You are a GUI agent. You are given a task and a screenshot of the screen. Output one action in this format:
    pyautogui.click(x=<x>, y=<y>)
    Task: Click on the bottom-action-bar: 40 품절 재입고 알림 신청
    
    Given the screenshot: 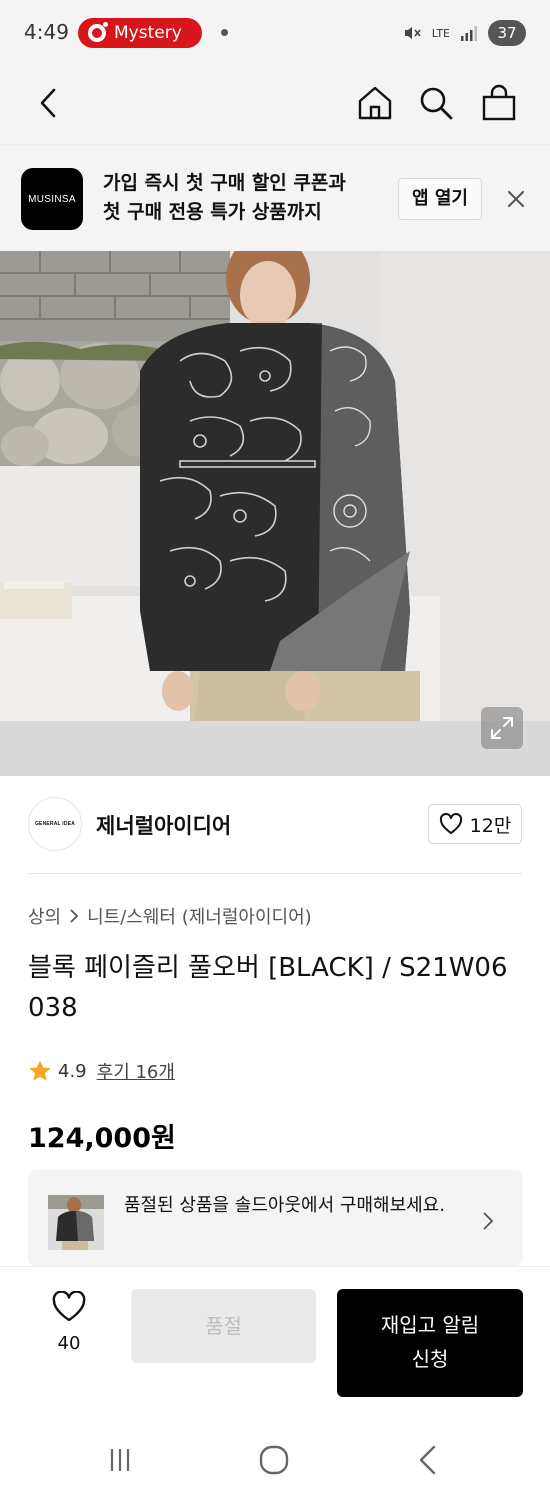 What is the action you would take?
    pyautogui.click(x=275, y=1341)
    